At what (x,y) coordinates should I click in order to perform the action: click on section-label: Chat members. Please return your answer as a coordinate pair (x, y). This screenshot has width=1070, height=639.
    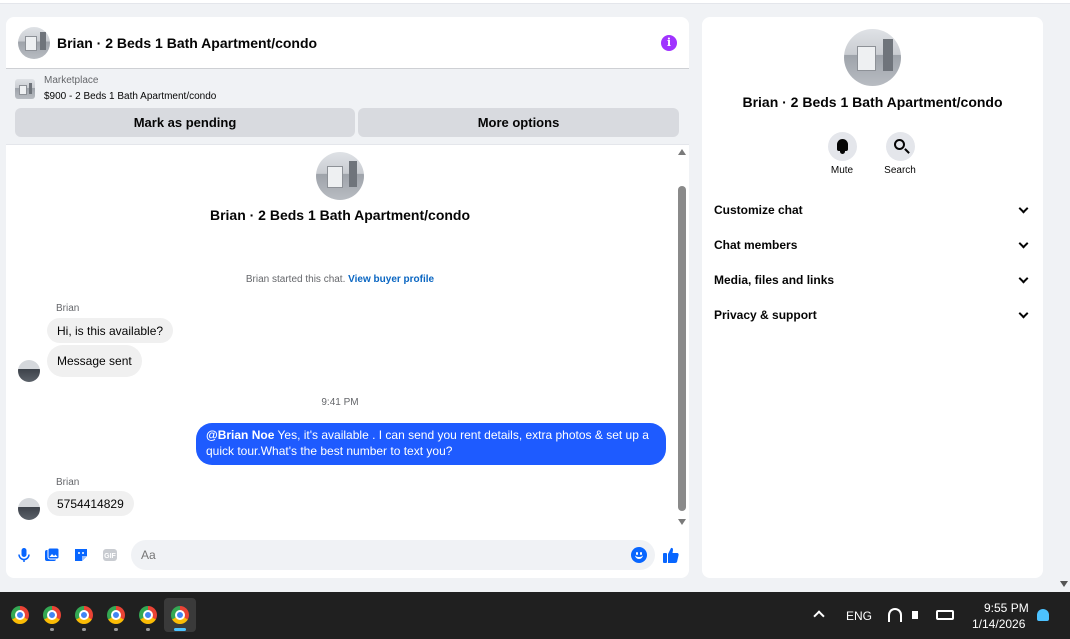
    Looking at the image, I should click on (756, 245).